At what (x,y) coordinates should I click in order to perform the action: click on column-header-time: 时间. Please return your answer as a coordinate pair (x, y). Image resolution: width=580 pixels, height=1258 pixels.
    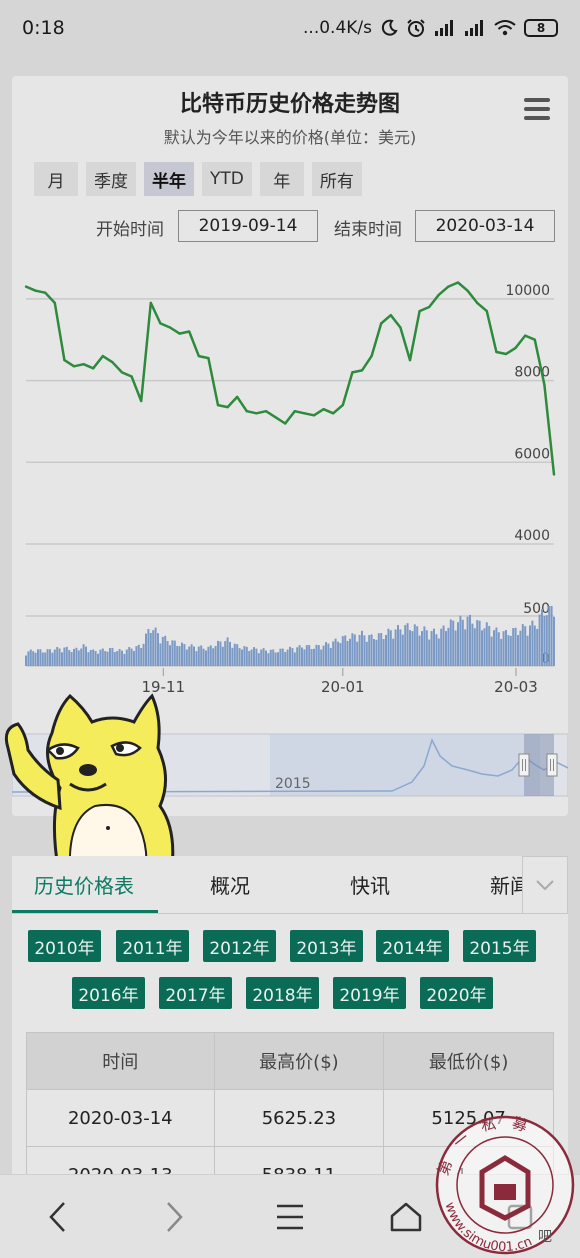
    Looking at the image, I should click on (120, 1061).